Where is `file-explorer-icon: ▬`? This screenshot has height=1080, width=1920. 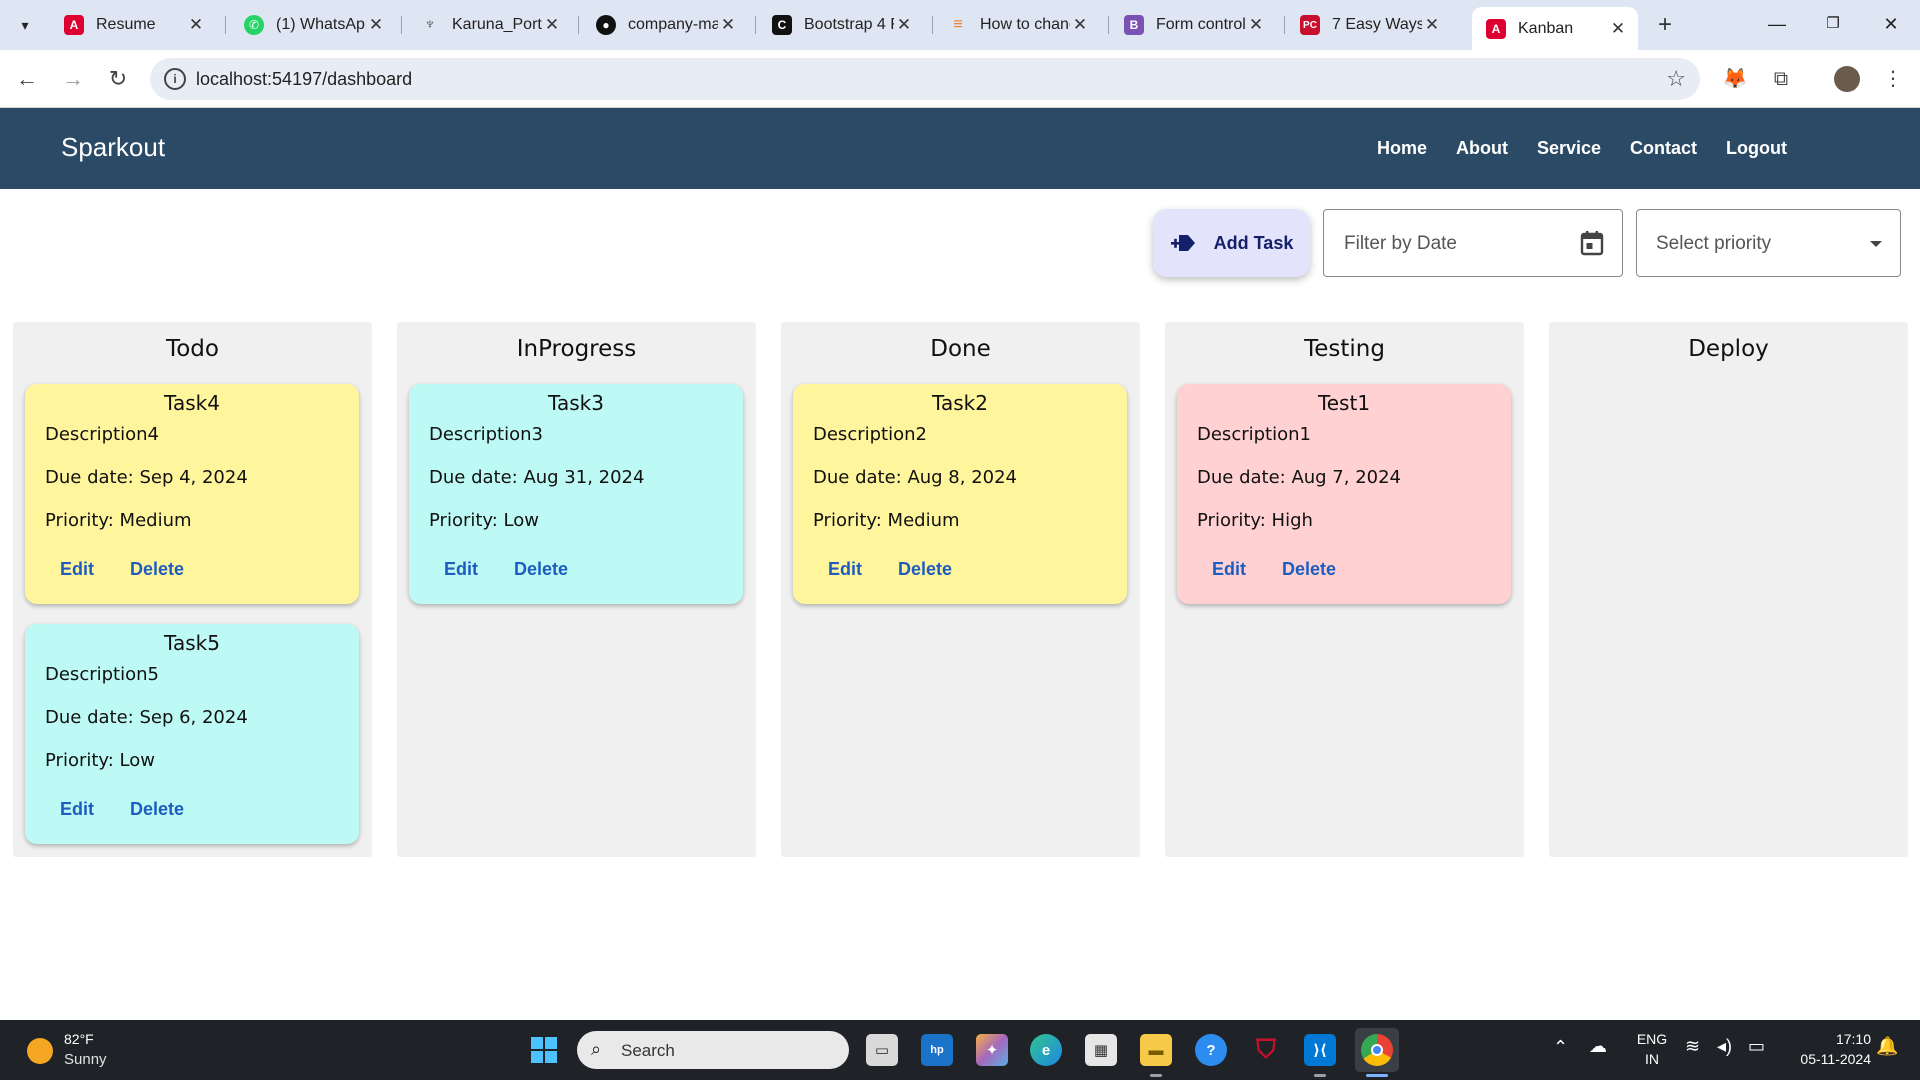 file-explorer-icon: ▬ is located at coordinates (1156, 1050).